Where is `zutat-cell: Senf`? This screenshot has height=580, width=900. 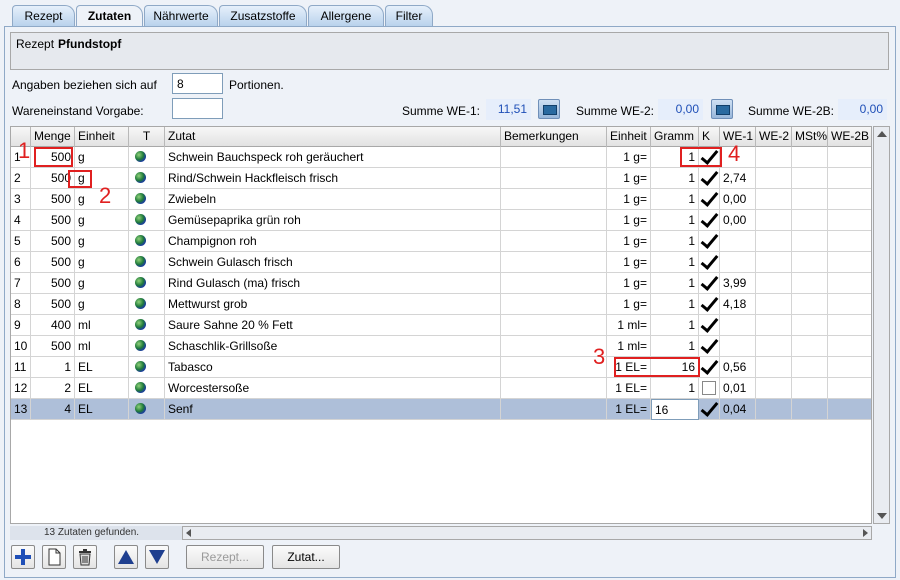
zutat-cell: Senf is located at coordinates (333, 409).